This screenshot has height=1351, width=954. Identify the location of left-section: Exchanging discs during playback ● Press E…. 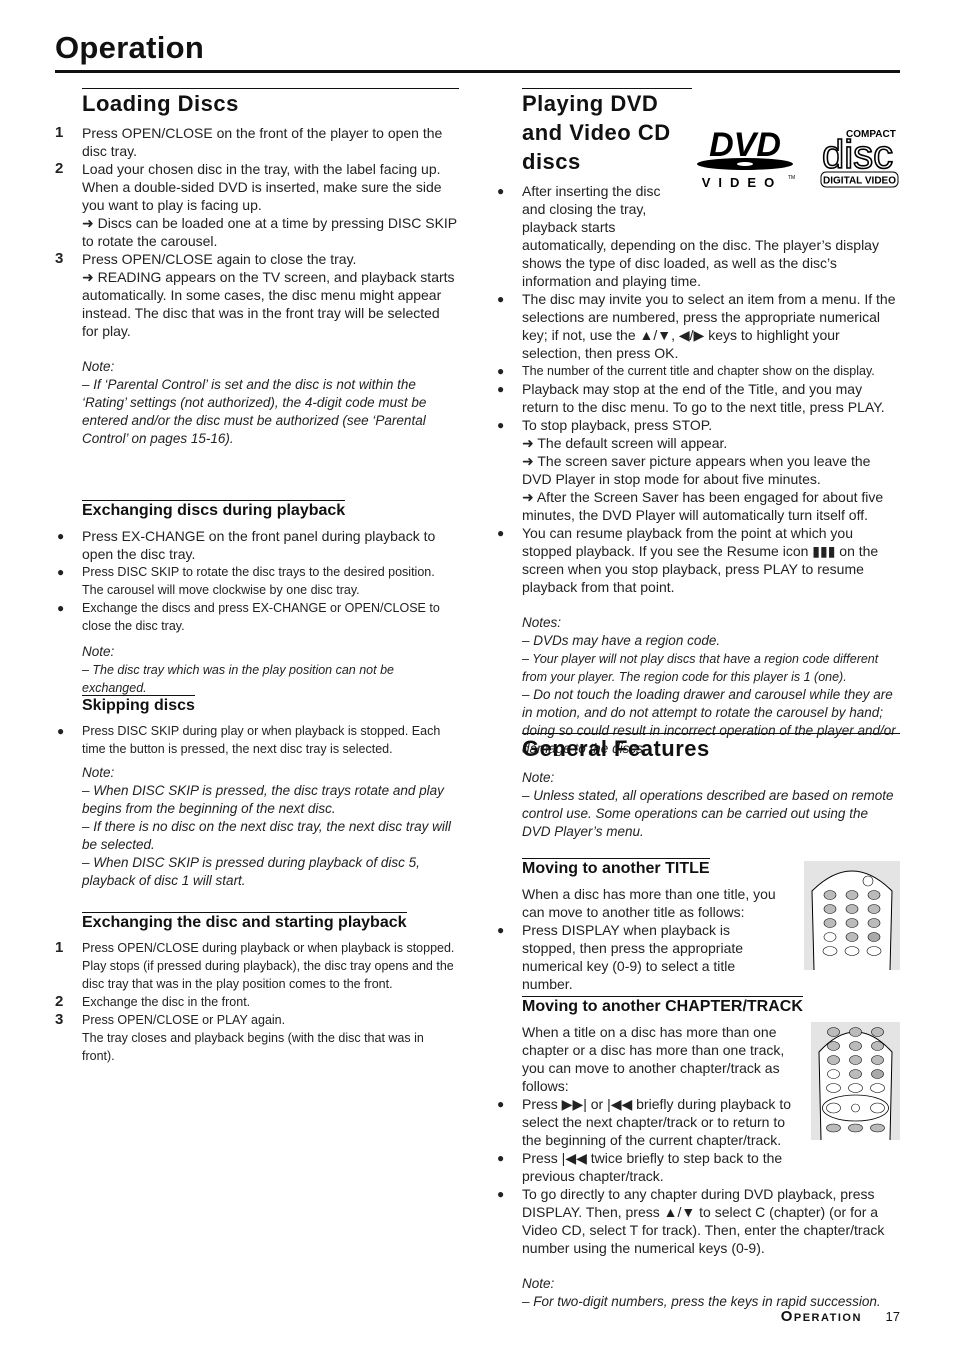
(258, 598).